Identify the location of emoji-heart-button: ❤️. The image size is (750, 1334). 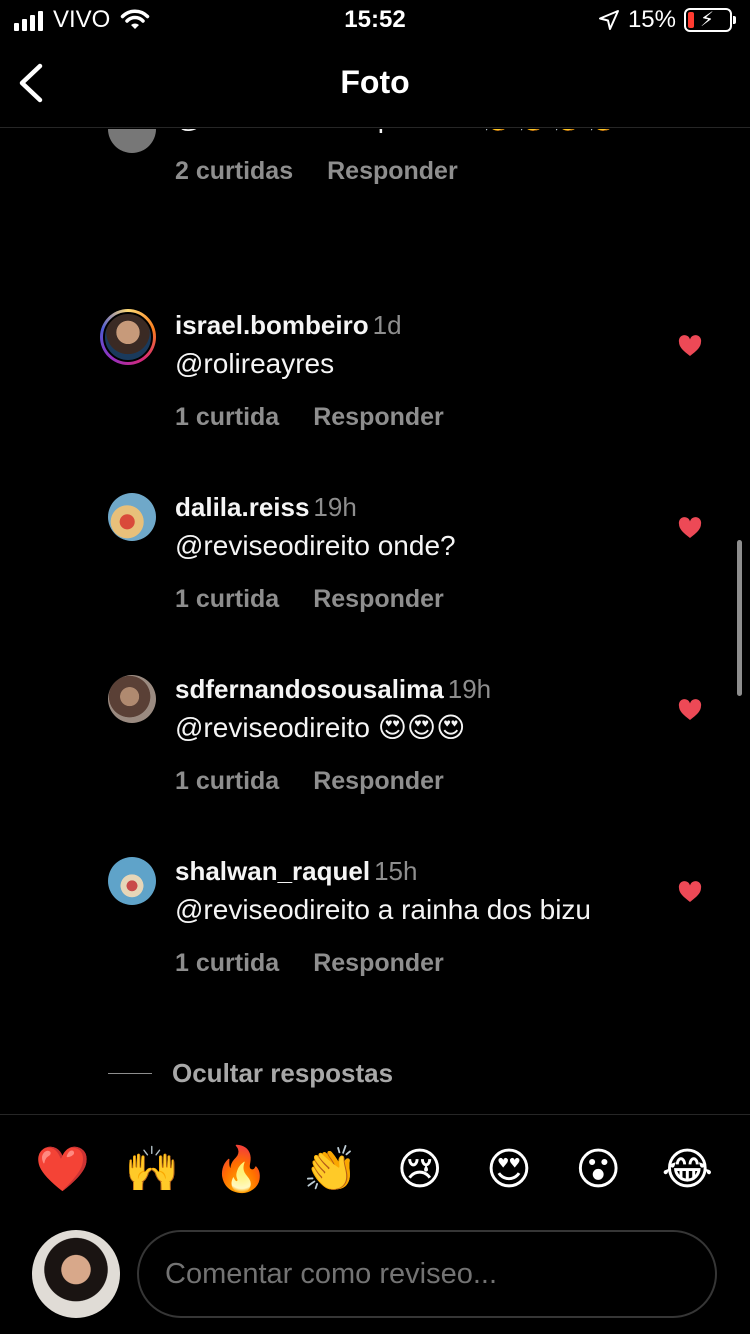
(62, 1170).